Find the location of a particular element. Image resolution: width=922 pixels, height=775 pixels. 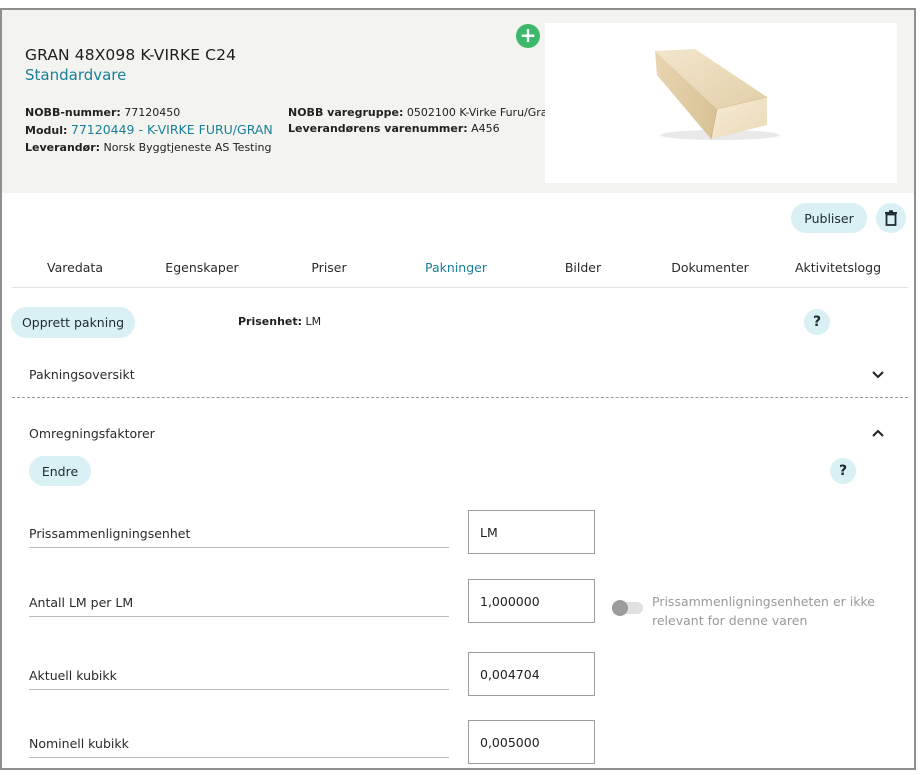

module-link: 77120449 - K-VIRKE FURU/GRAN is located at coordinates (172, 129).